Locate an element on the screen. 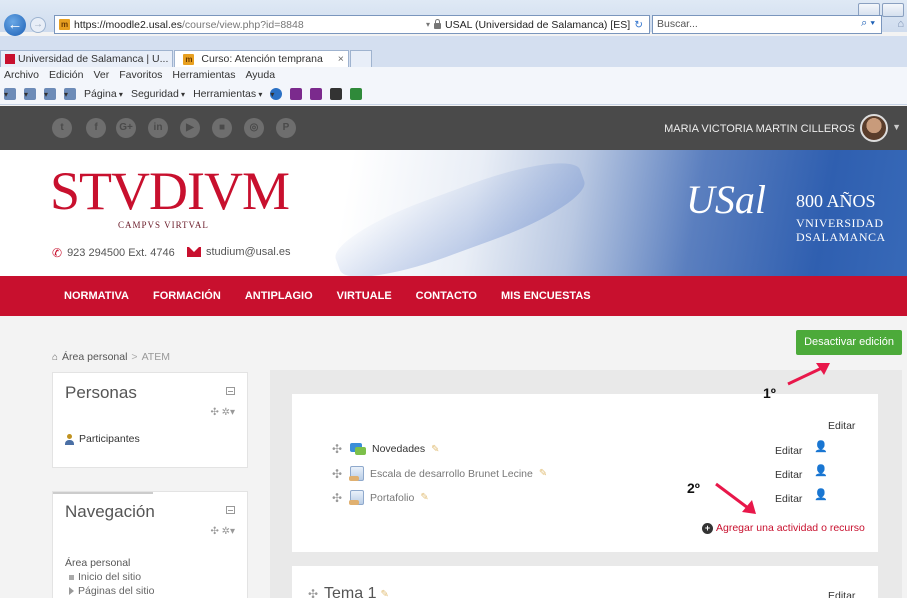 The width and height of the screenshot is (907, 598). phone-icon: ✆ is located at coordinates (57, 253).